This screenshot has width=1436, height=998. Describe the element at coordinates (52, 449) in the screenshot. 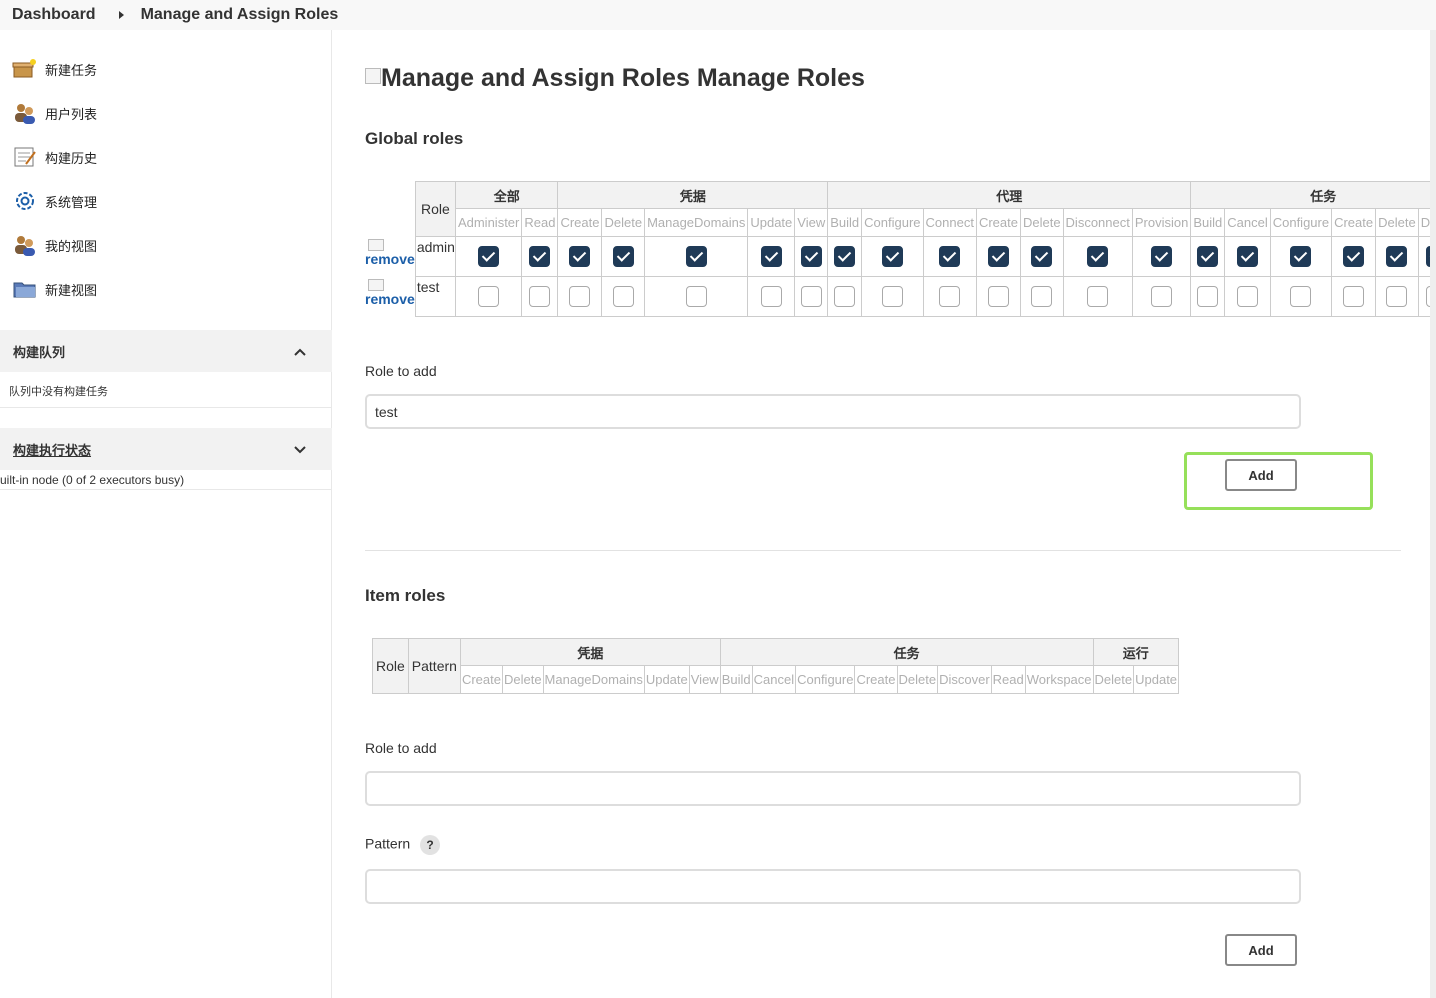

I see `executor-status-title: 构建执行状态` at that location.